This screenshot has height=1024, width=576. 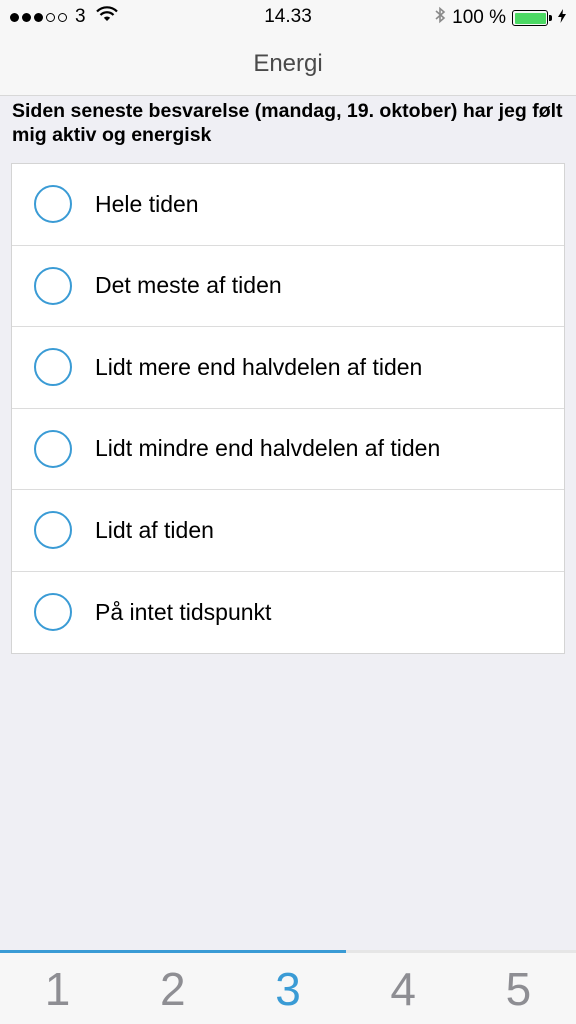 I want to click on answer-option: Det meste af tiden, so click(x=288, y=286).